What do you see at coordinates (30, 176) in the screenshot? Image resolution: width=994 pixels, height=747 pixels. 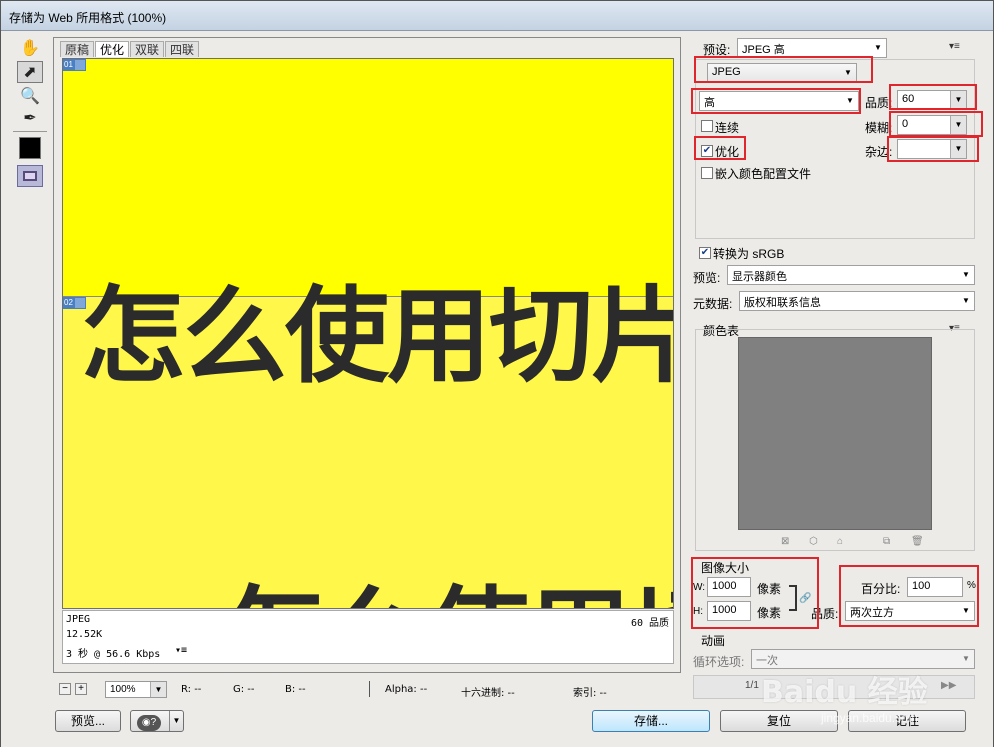 I see `toggle-slice-visibility-icon` at bounding box center [30, 176].